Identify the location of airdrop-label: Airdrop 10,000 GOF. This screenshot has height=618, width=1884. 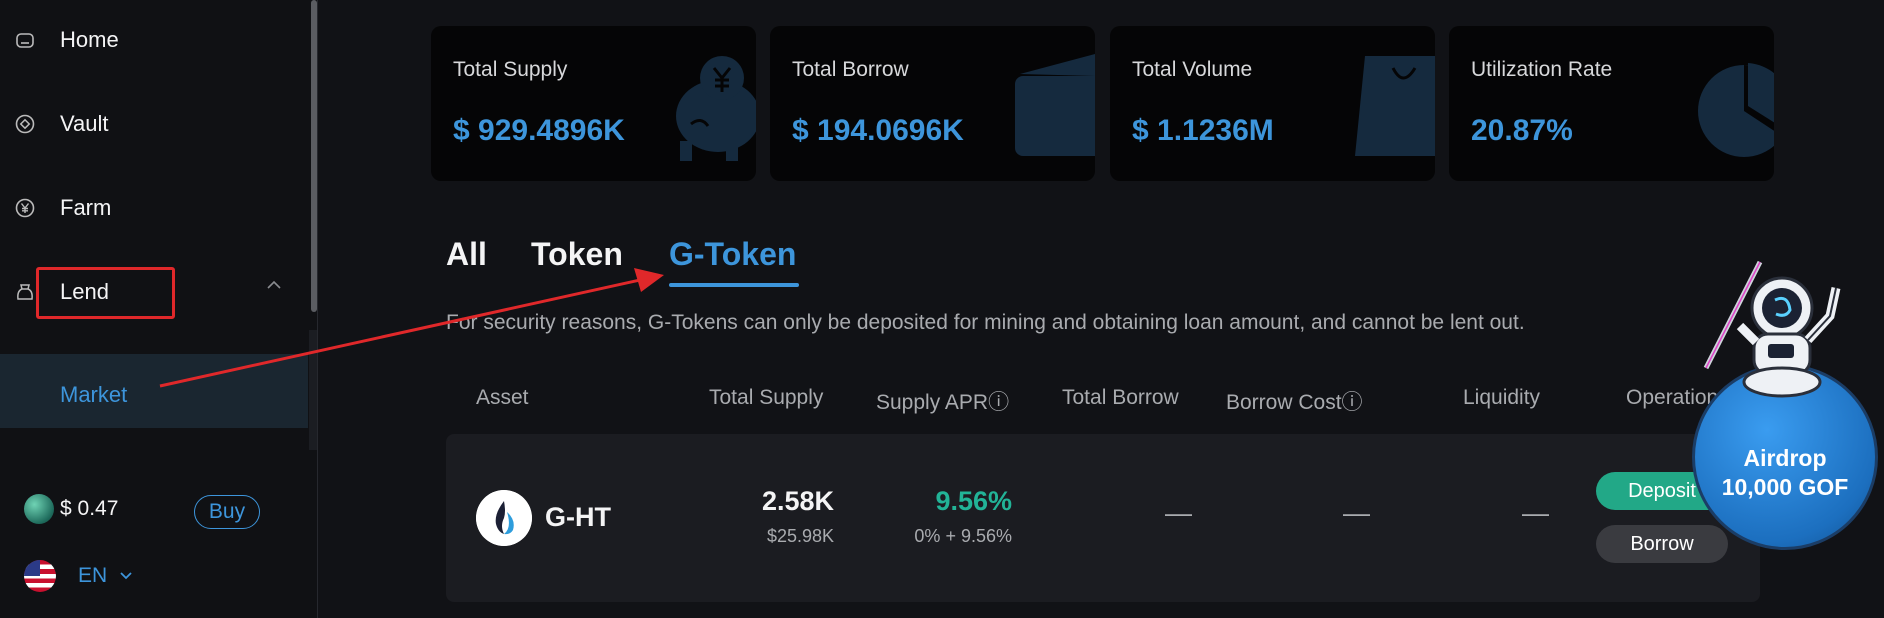
(1785, 473).